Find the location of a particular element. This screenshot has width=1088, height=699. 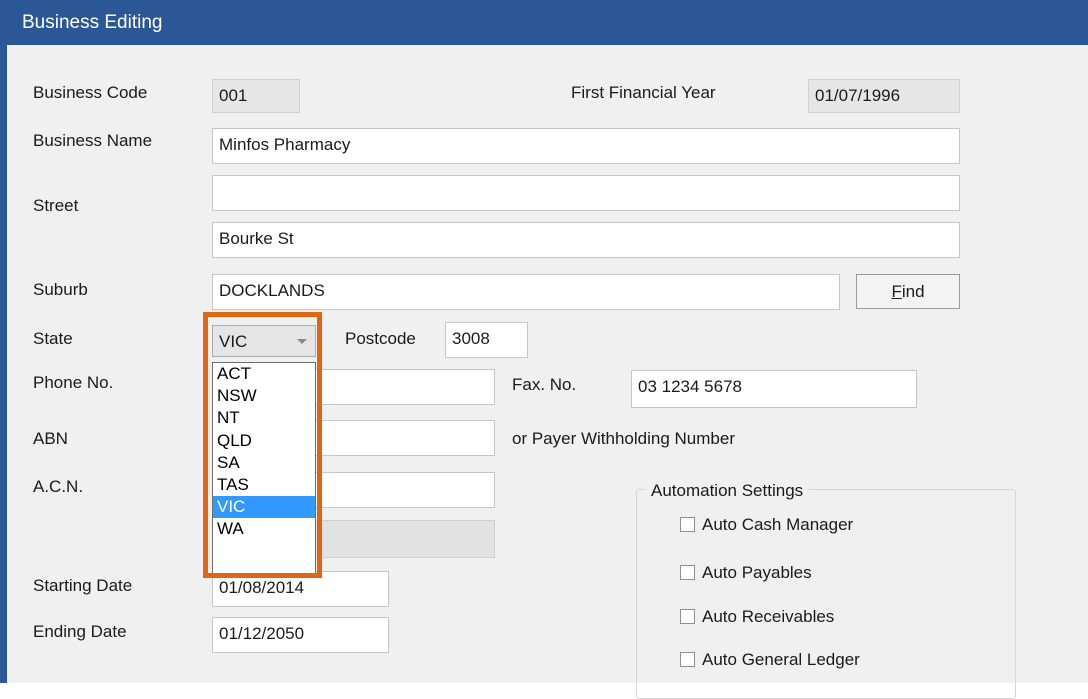

state-option-sa: SA is located at coordinates (264, 463).